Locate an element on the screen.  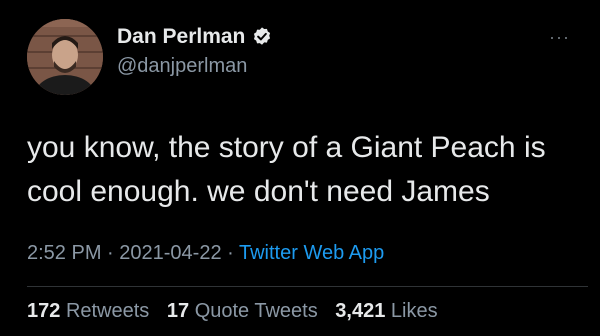
divider is located at coordinates (307, 286).